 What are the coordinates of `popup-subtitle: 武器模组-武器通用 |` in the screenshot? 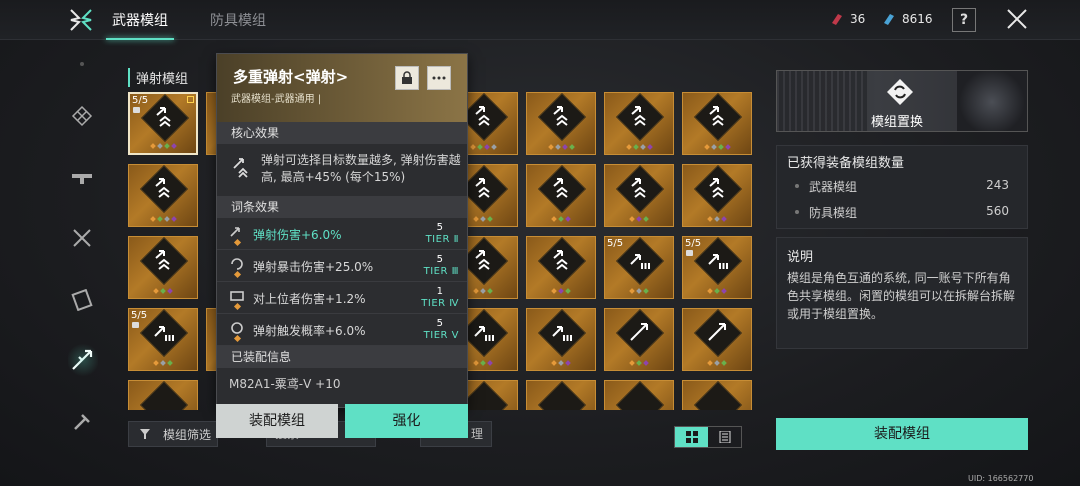 It's located at (276, 99).